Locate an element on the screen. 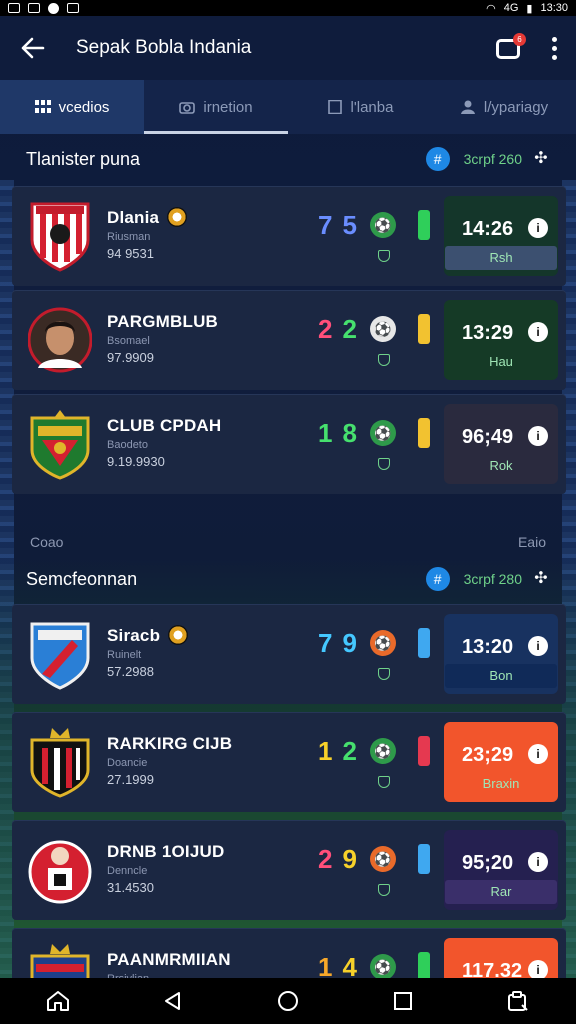 This screenshot has width=576, height=1024. kickoff-time: 14:26 is located at coordinates (488, 229).